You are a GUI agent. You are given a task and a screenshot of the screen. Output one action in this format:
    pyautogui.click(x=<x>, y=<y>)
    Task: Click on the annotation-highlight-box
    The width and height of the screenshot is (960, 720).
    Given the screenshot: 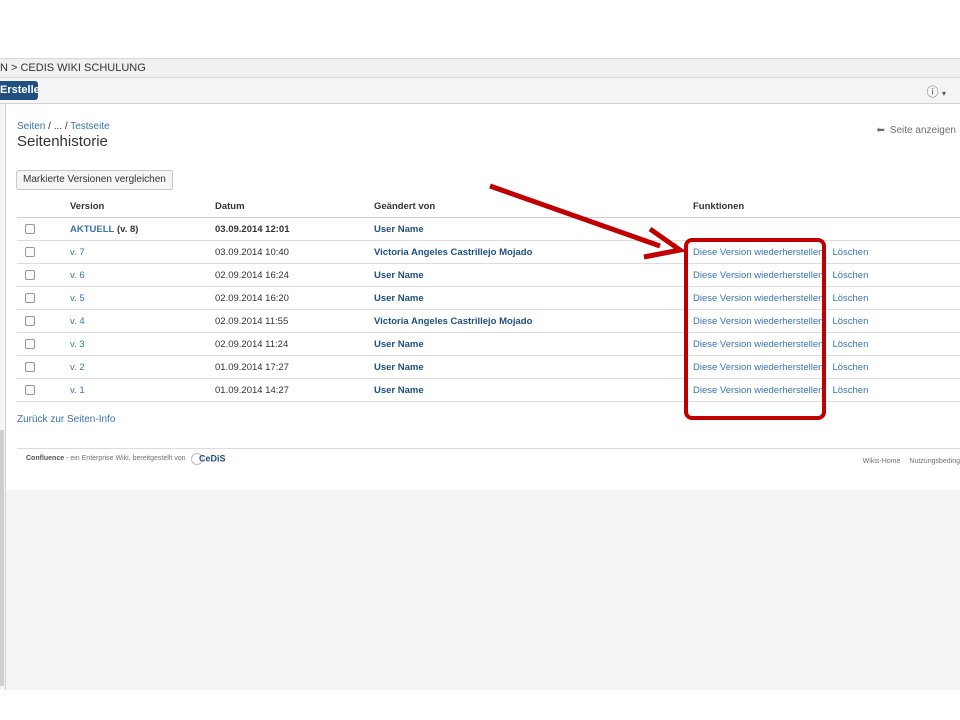 What is the action you would take?
    pyautogui.click(x=755, y=329)
    